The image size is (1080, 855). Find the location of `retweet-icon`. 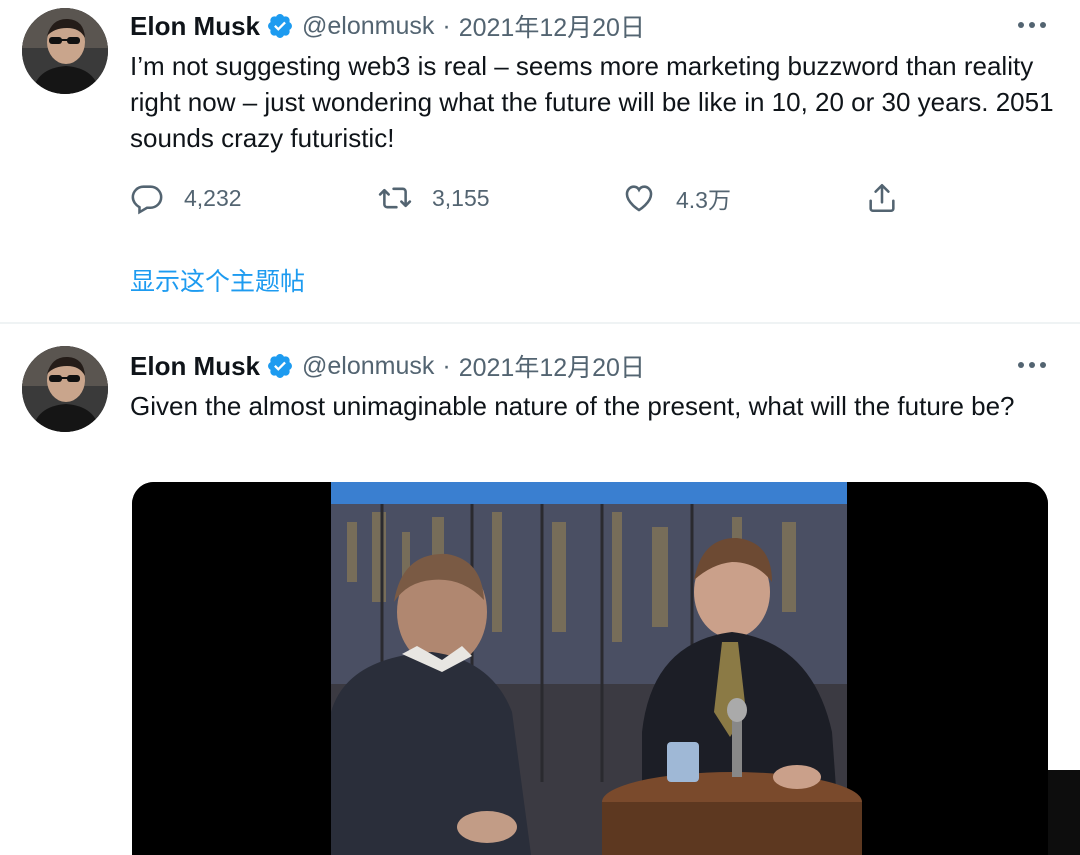

retweet-icon is located at coordinates (395, 198).